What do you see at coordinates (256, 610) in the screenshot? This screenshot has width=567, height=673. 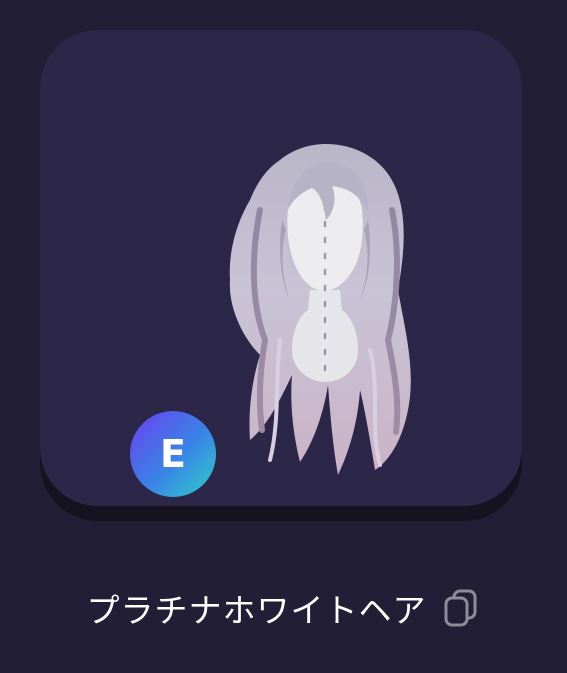 I see `item-name: プラチナホワイトヘア` at bounding box center [256, 610].